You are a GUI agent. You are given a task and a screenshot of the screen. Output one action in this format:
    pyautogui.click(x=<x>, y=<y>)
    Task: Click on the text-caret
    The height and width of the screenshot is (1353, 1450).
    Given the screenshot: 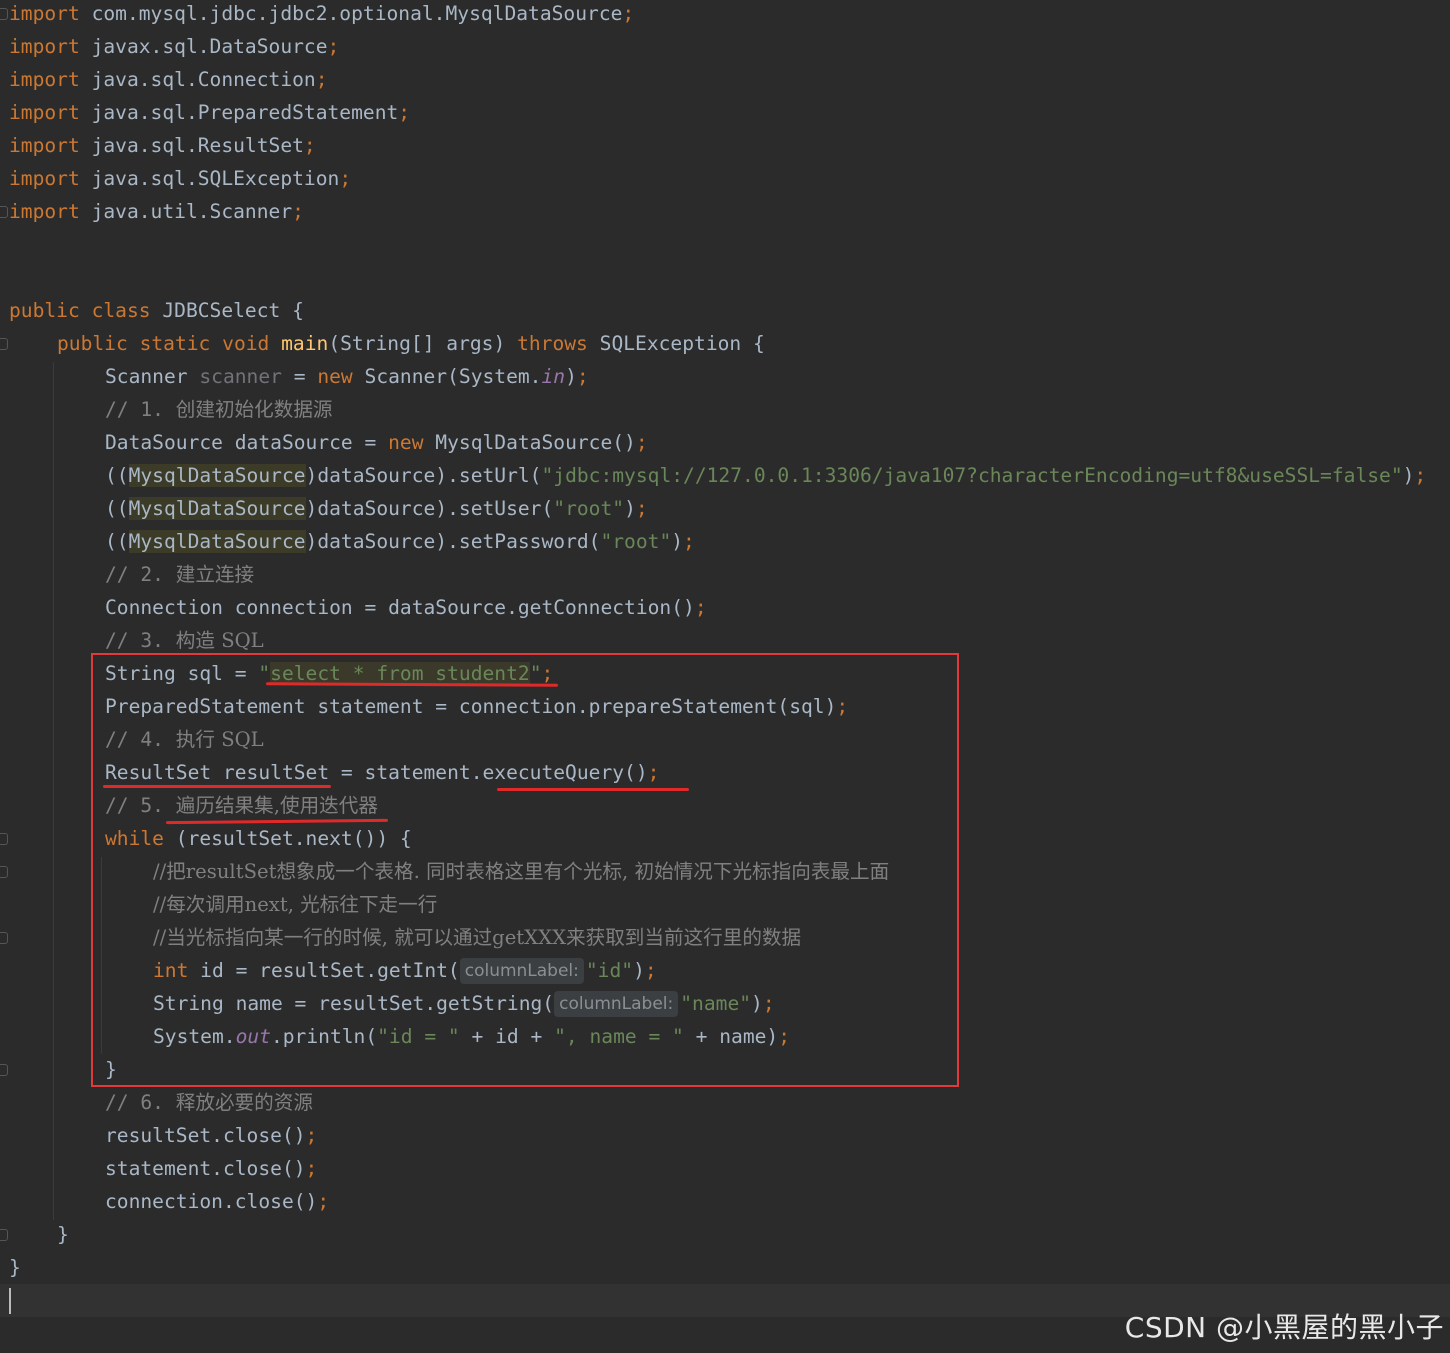 What is the action you would take?
    pyautogui.click(x=10, y=1301)
    